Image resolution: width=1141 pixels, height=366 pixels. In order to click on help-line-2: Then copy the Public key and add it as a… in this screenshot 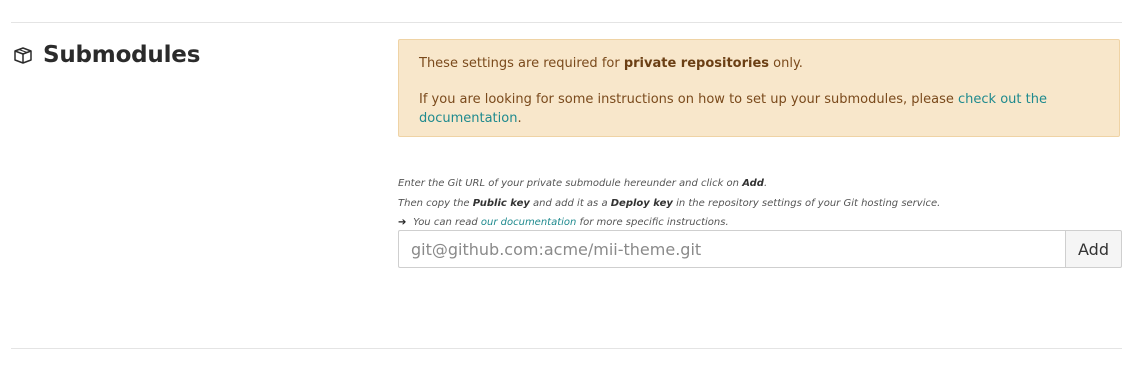, I will do `click(760, 204)`.